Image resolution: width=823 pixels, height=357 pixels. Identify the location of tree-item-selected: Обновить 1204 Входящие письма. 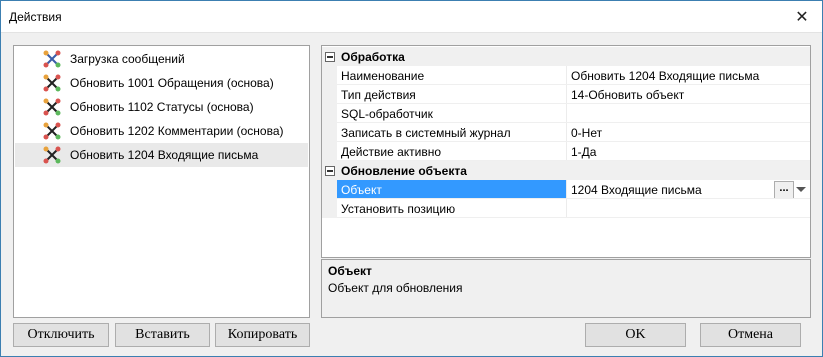
(161, 155).